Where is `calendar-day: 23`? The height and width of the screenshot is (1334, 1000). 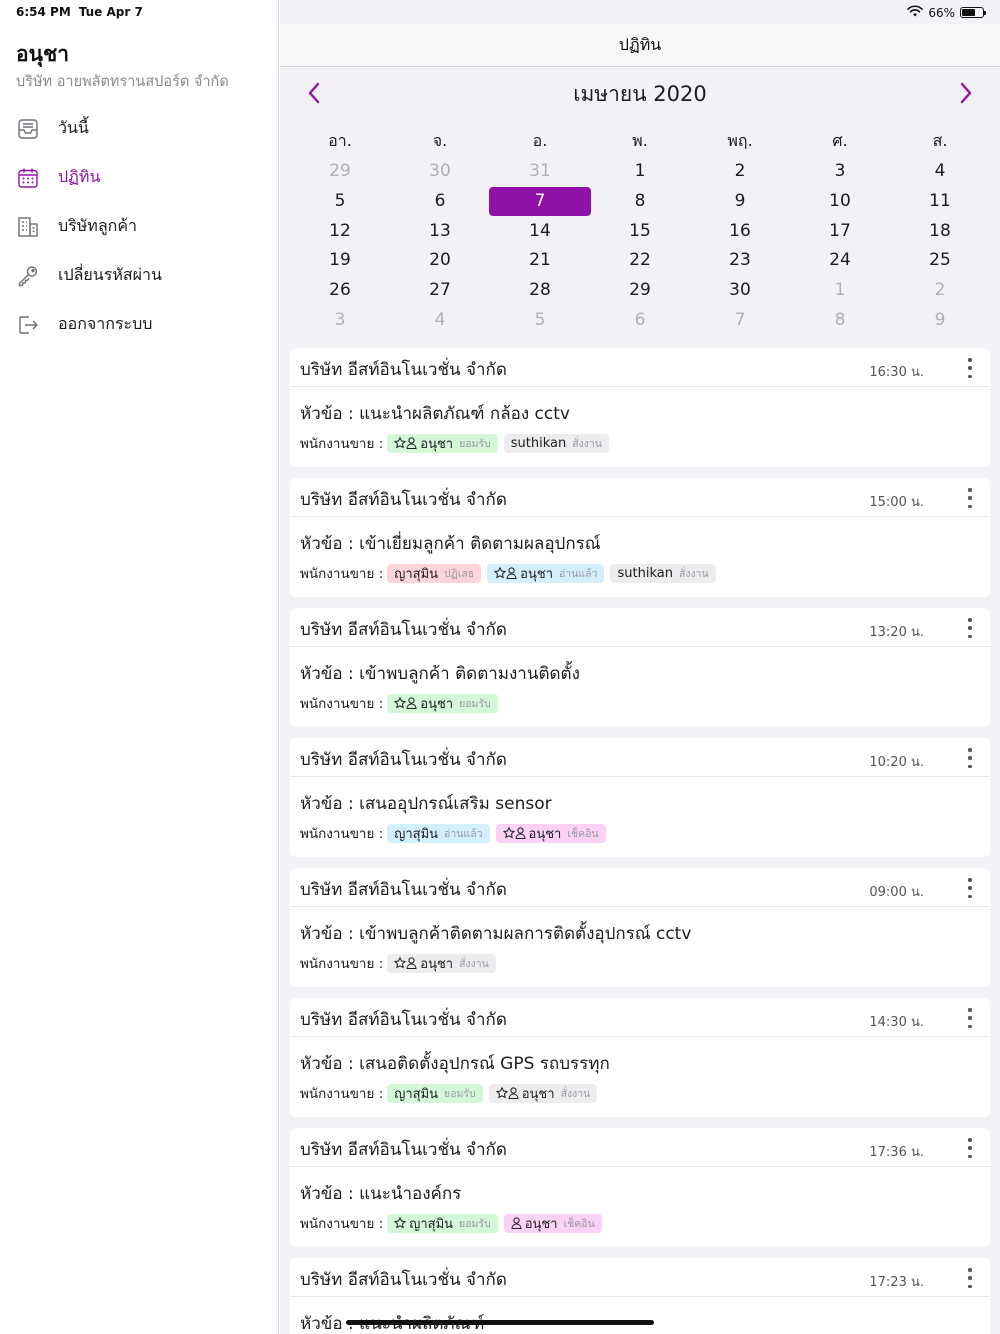
calendar-day: 23 is located at coordinates (740, 261).